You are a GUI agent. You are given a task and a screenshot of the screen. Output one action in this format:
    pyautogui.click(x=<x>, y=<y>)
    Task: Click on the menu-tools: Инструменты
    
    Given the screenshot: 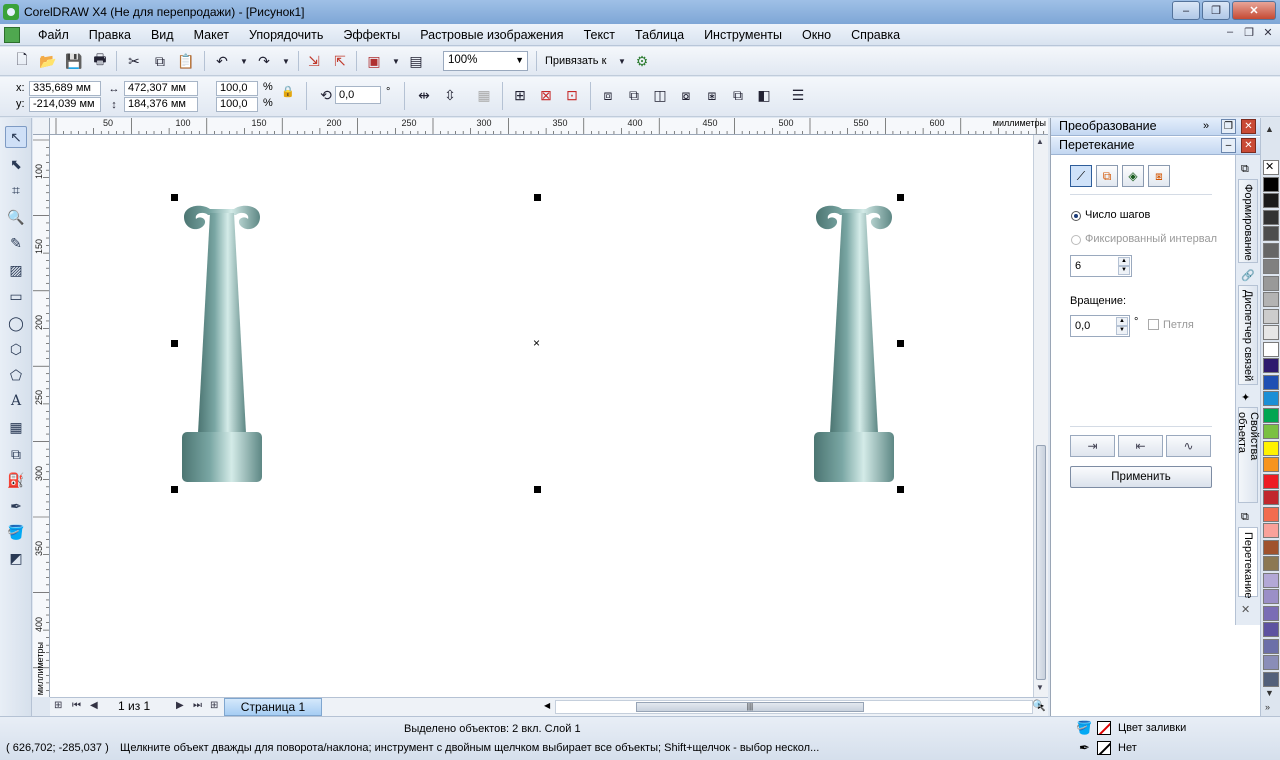 What is the action you would take?
    pyautogui.click(x=743, y=35)
    